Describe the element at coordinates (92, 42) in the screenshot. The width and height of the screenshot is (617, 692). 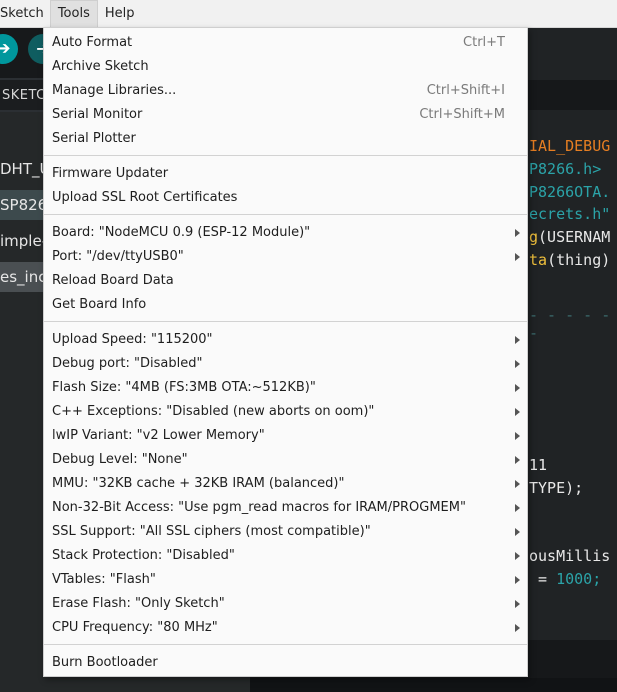
I see `menu-item-label: Auto Format` at that location.